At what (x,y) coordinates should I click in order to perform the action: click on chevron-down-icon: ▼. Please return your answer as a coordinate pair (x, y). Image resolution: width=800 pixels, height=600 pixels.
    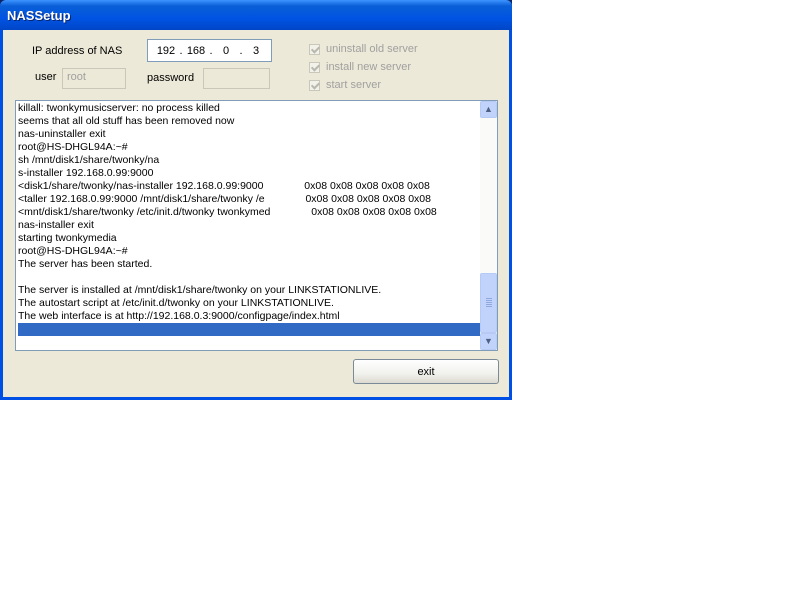
    Looking at the image, I should click on (488, 341).